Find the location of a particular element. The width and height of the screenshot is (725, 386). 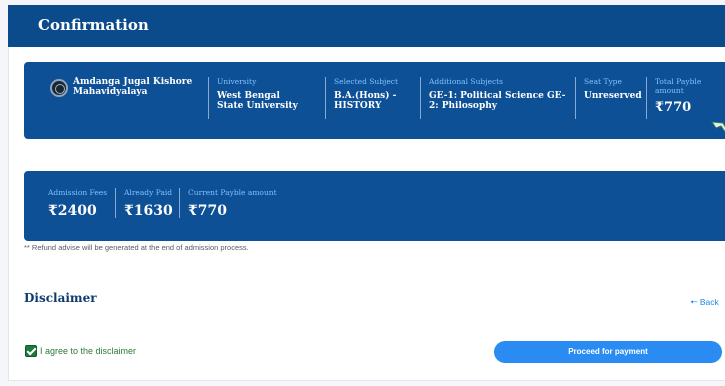

page-title: Confirmation is located at coordinates (93, 25).